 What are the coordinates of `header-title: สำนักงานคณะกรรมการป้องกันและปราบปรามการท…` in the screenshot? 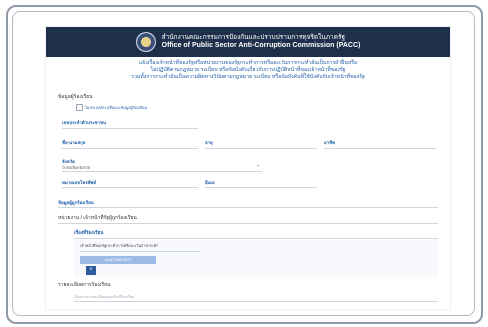 It's located at (261, 42).